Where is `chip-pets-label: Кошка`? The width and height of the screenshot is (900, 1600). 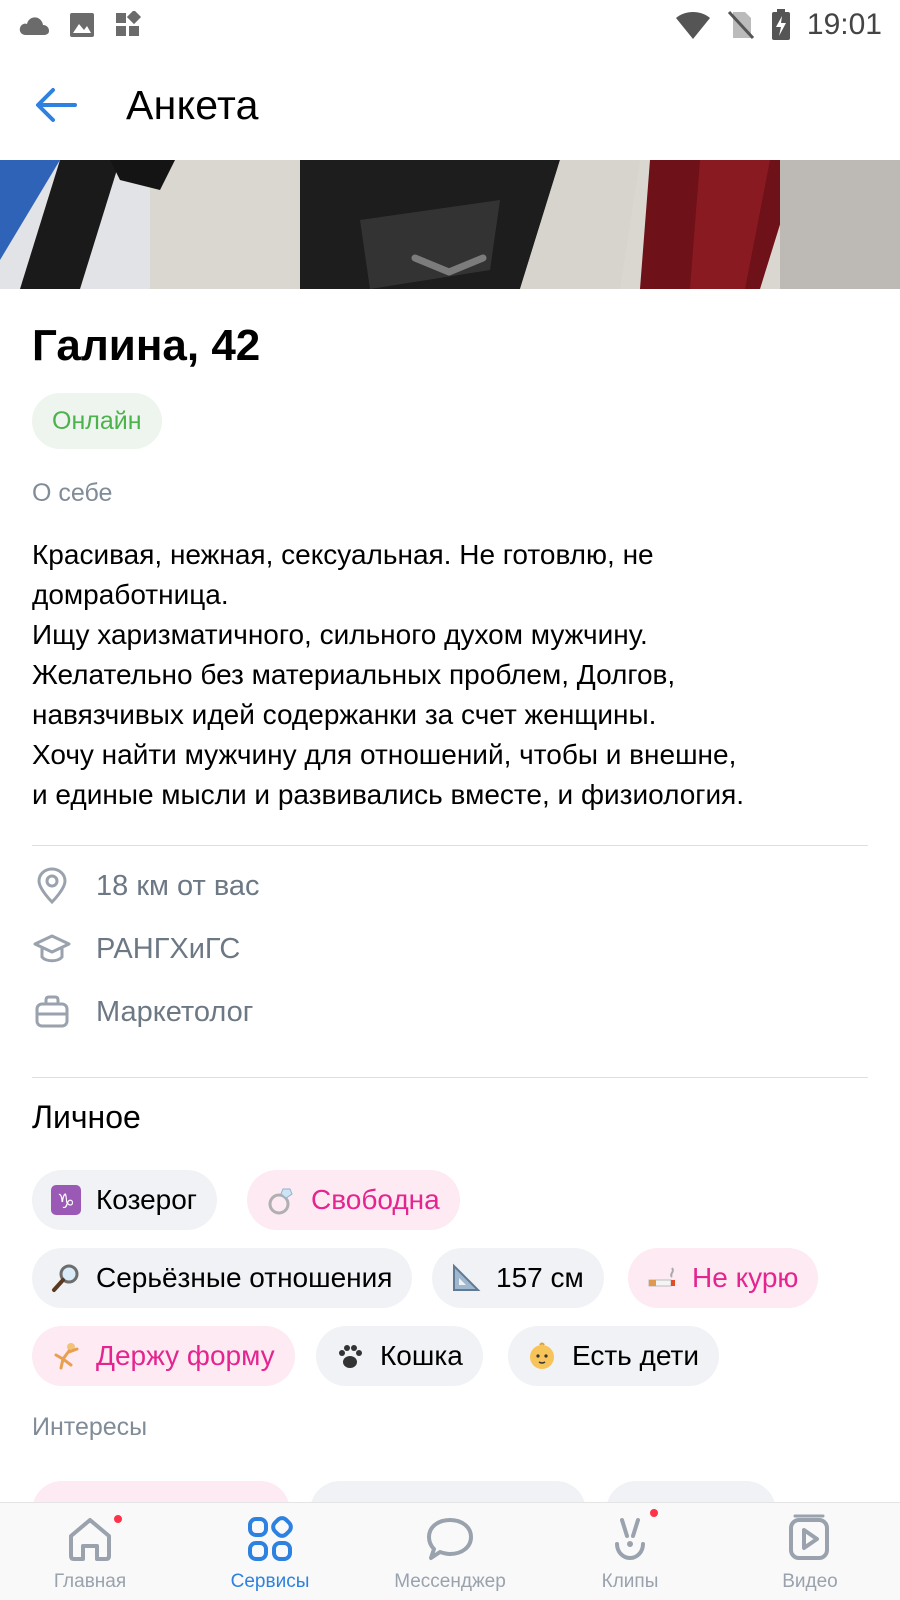 chip-pets-label: Кошка is located at coordinates (421, 1355).